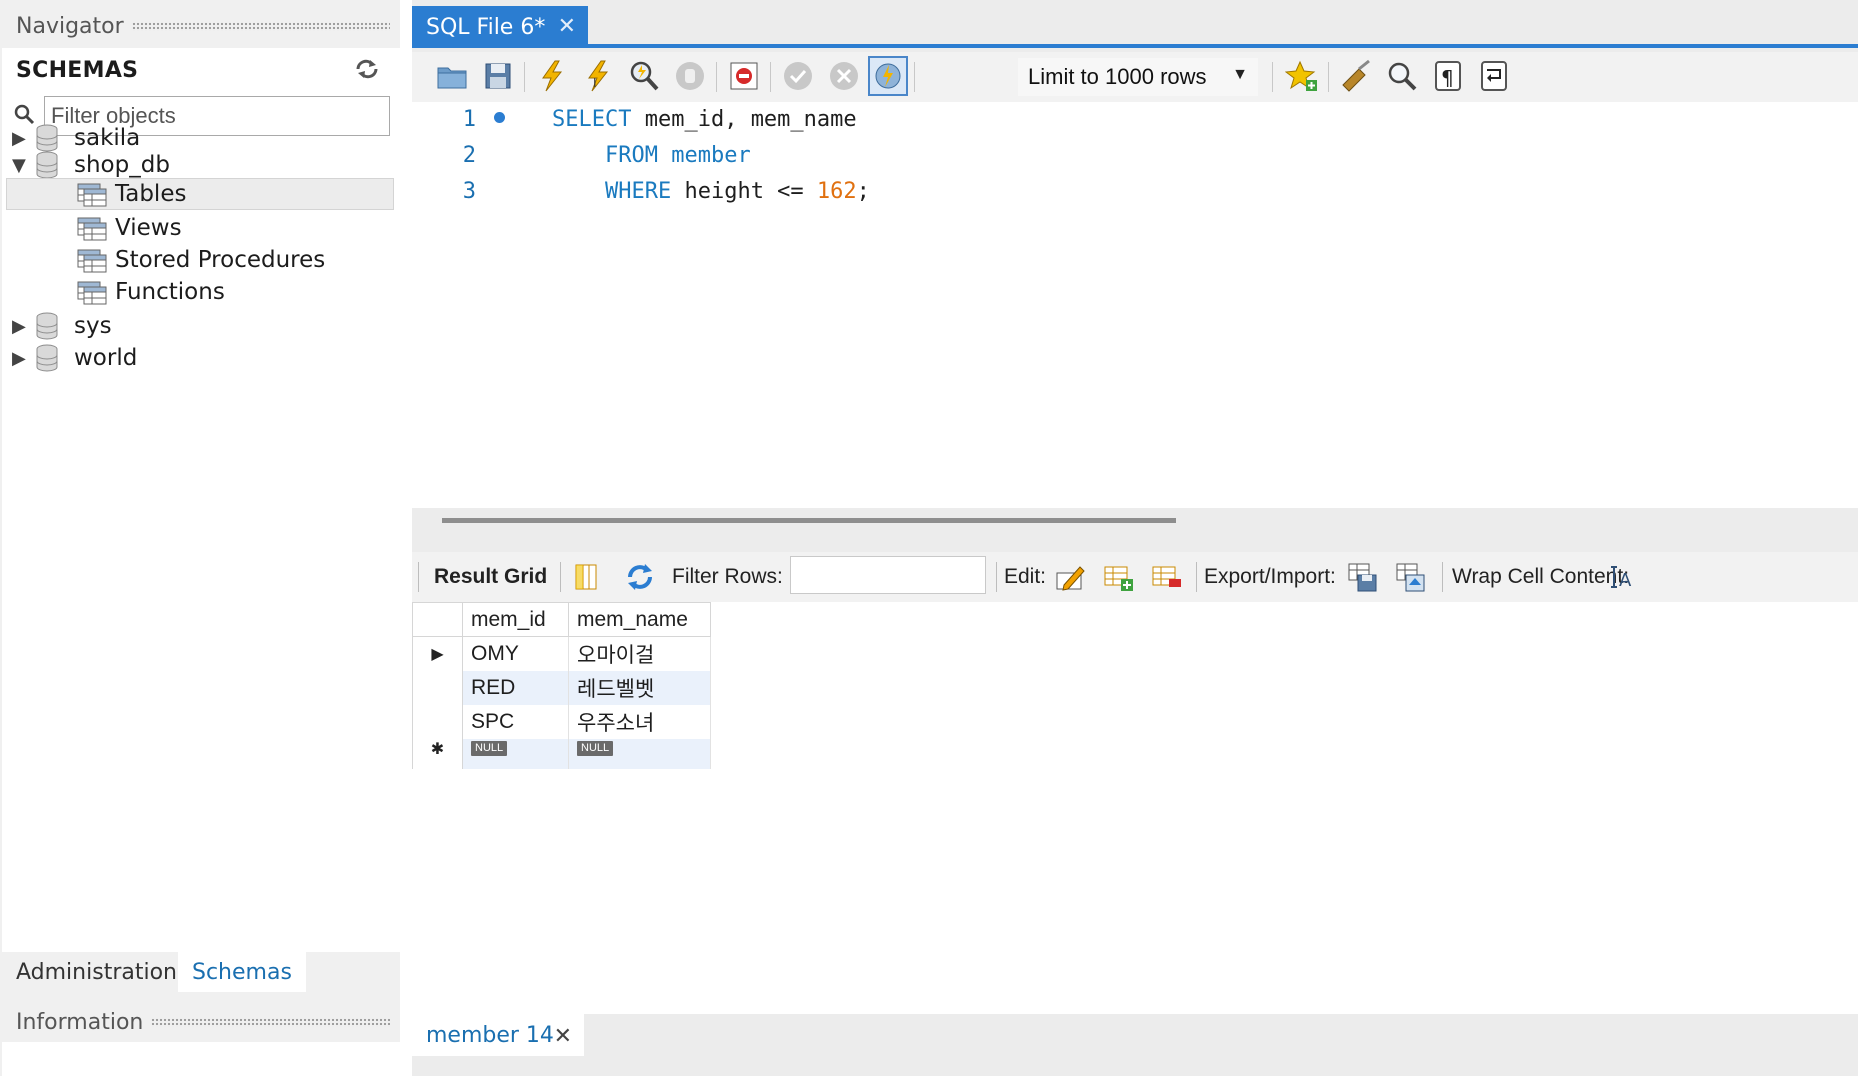 This screenshot has width=1858, height=1076. I want to click on sql-keyword: FROM, so click(631, 155).